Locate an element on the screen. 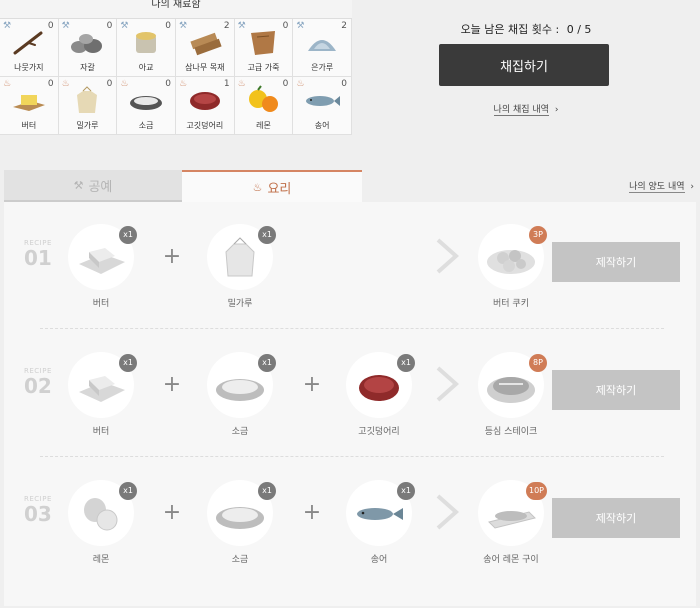 Image resolution: width=700 pixels, height=608 pixels. item-name: 송어 is located at coordinates (322, 125).